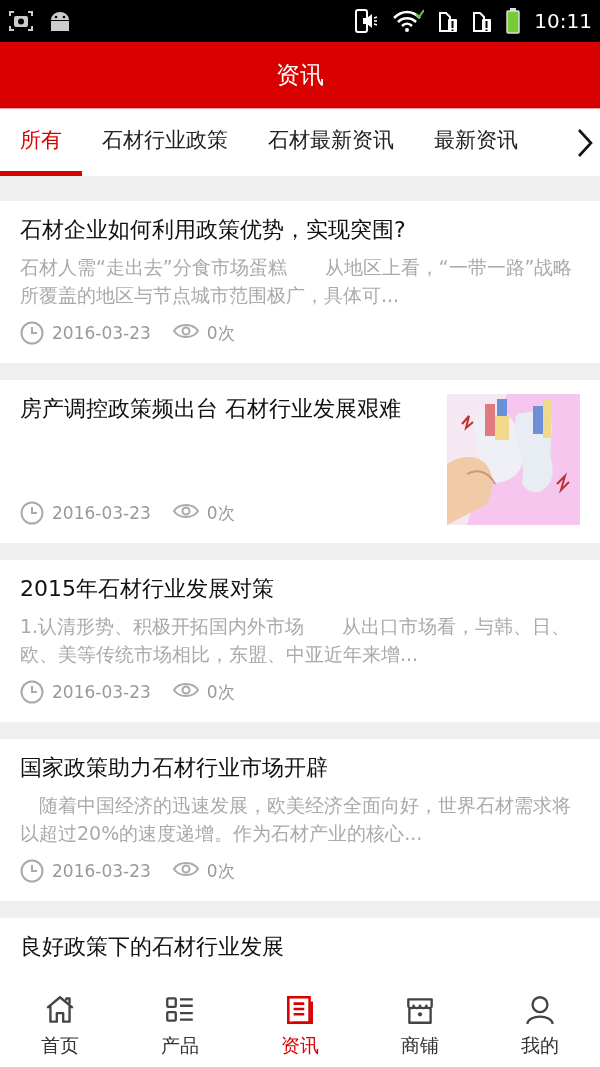 This screenshot has height=1067, width=600. Describe the element at coordinates (300, 1026) in the screenshot. I see `nav-tab: 资讯` at that location.